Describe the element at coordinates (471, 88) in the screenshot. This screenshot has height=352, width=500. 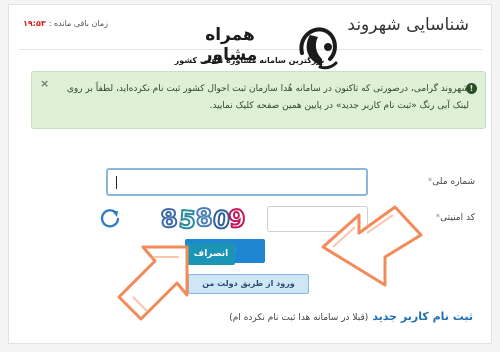
I see `exclamation-icon: !` at that location.